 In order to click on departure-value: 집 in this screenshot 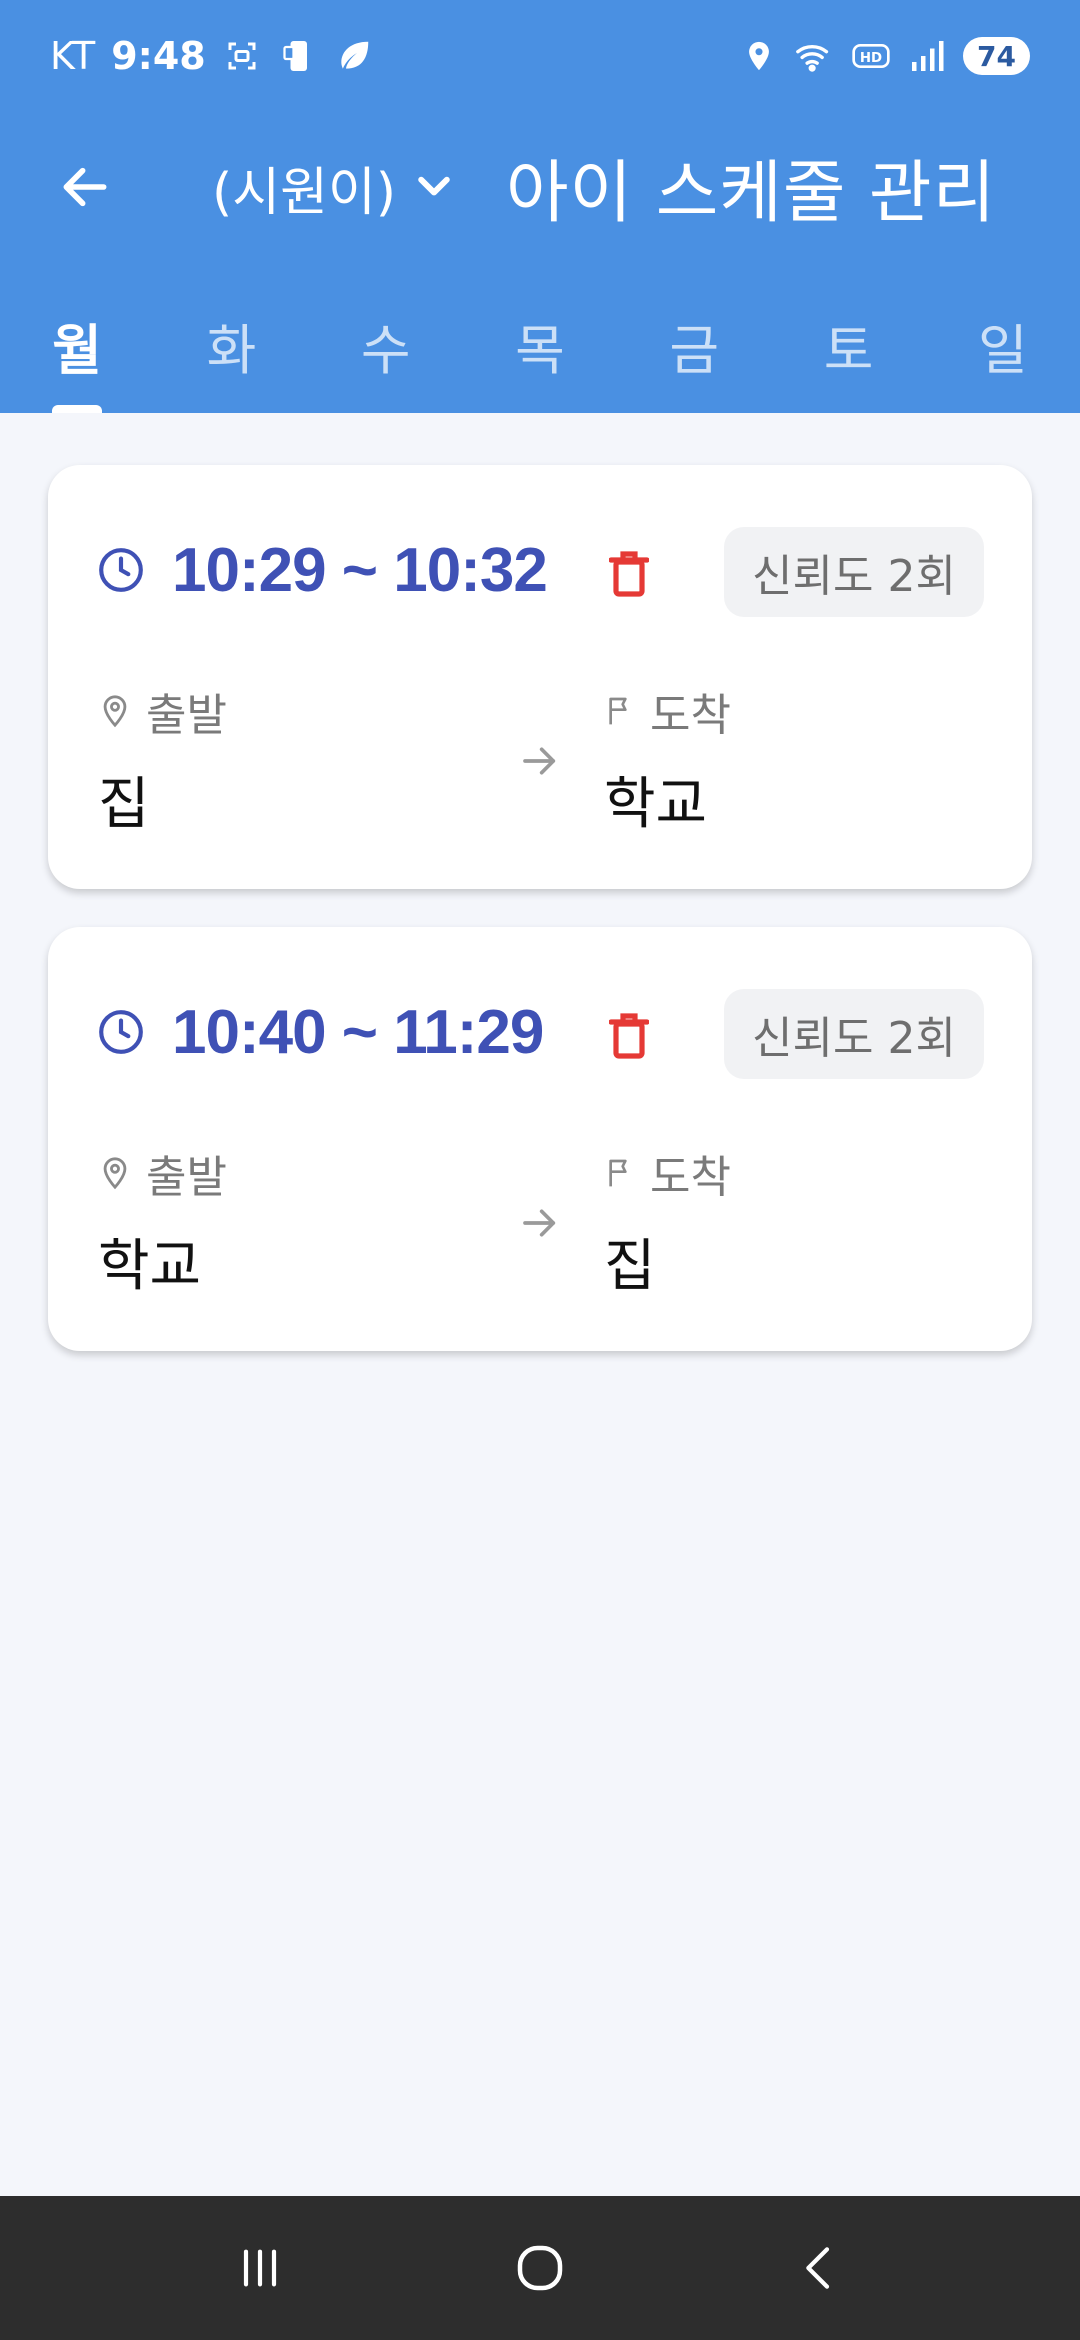, I will do `click(124, 804)`.